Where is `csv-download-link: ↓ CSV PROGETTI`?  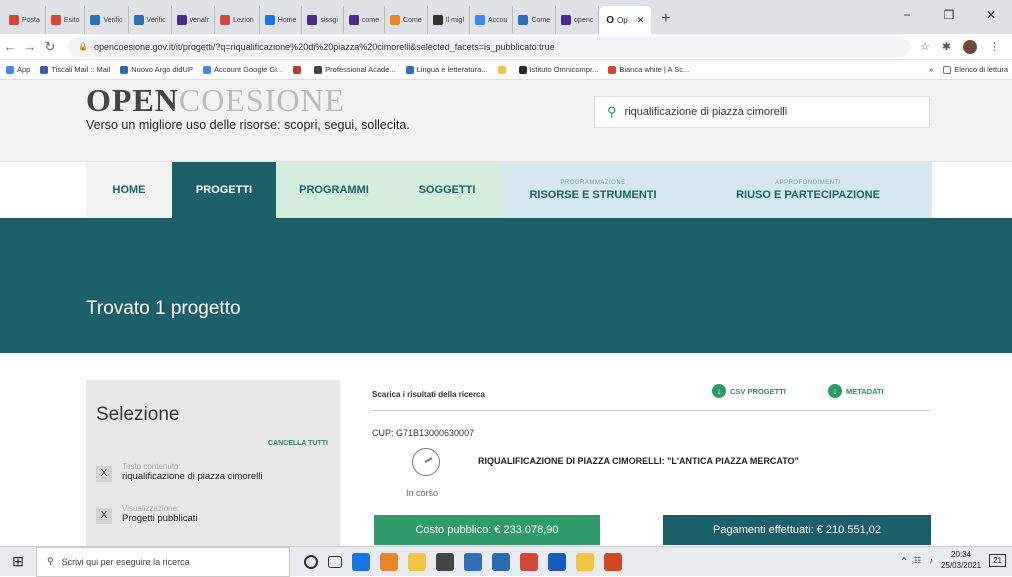 csv-download-link: ↓ CSV PROGETTI is located at coordinates (749, 391).